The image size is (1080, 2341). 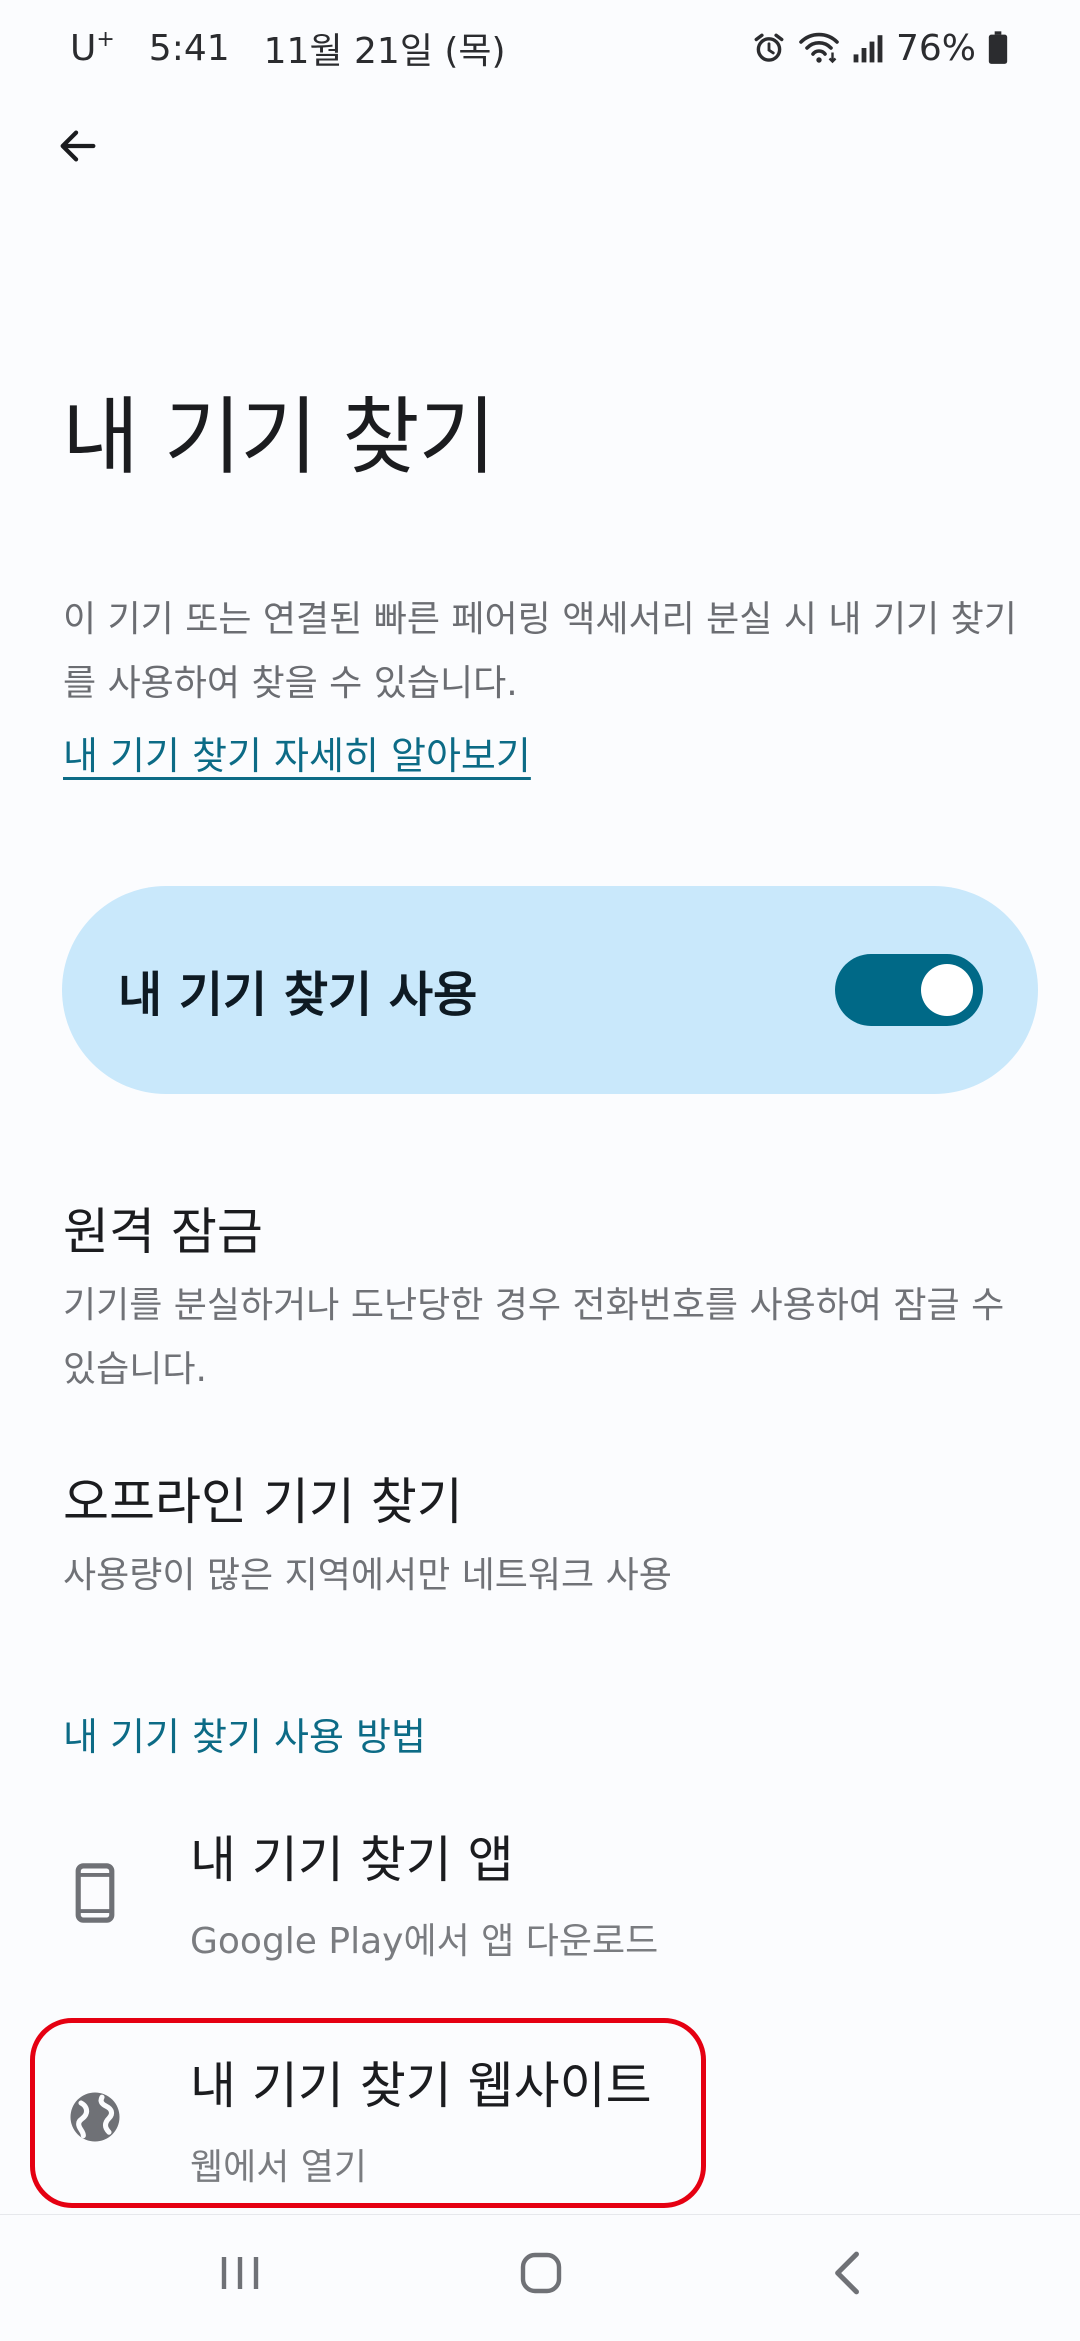 I want to click on status-time: 5:41, so click(x=189, y=48).